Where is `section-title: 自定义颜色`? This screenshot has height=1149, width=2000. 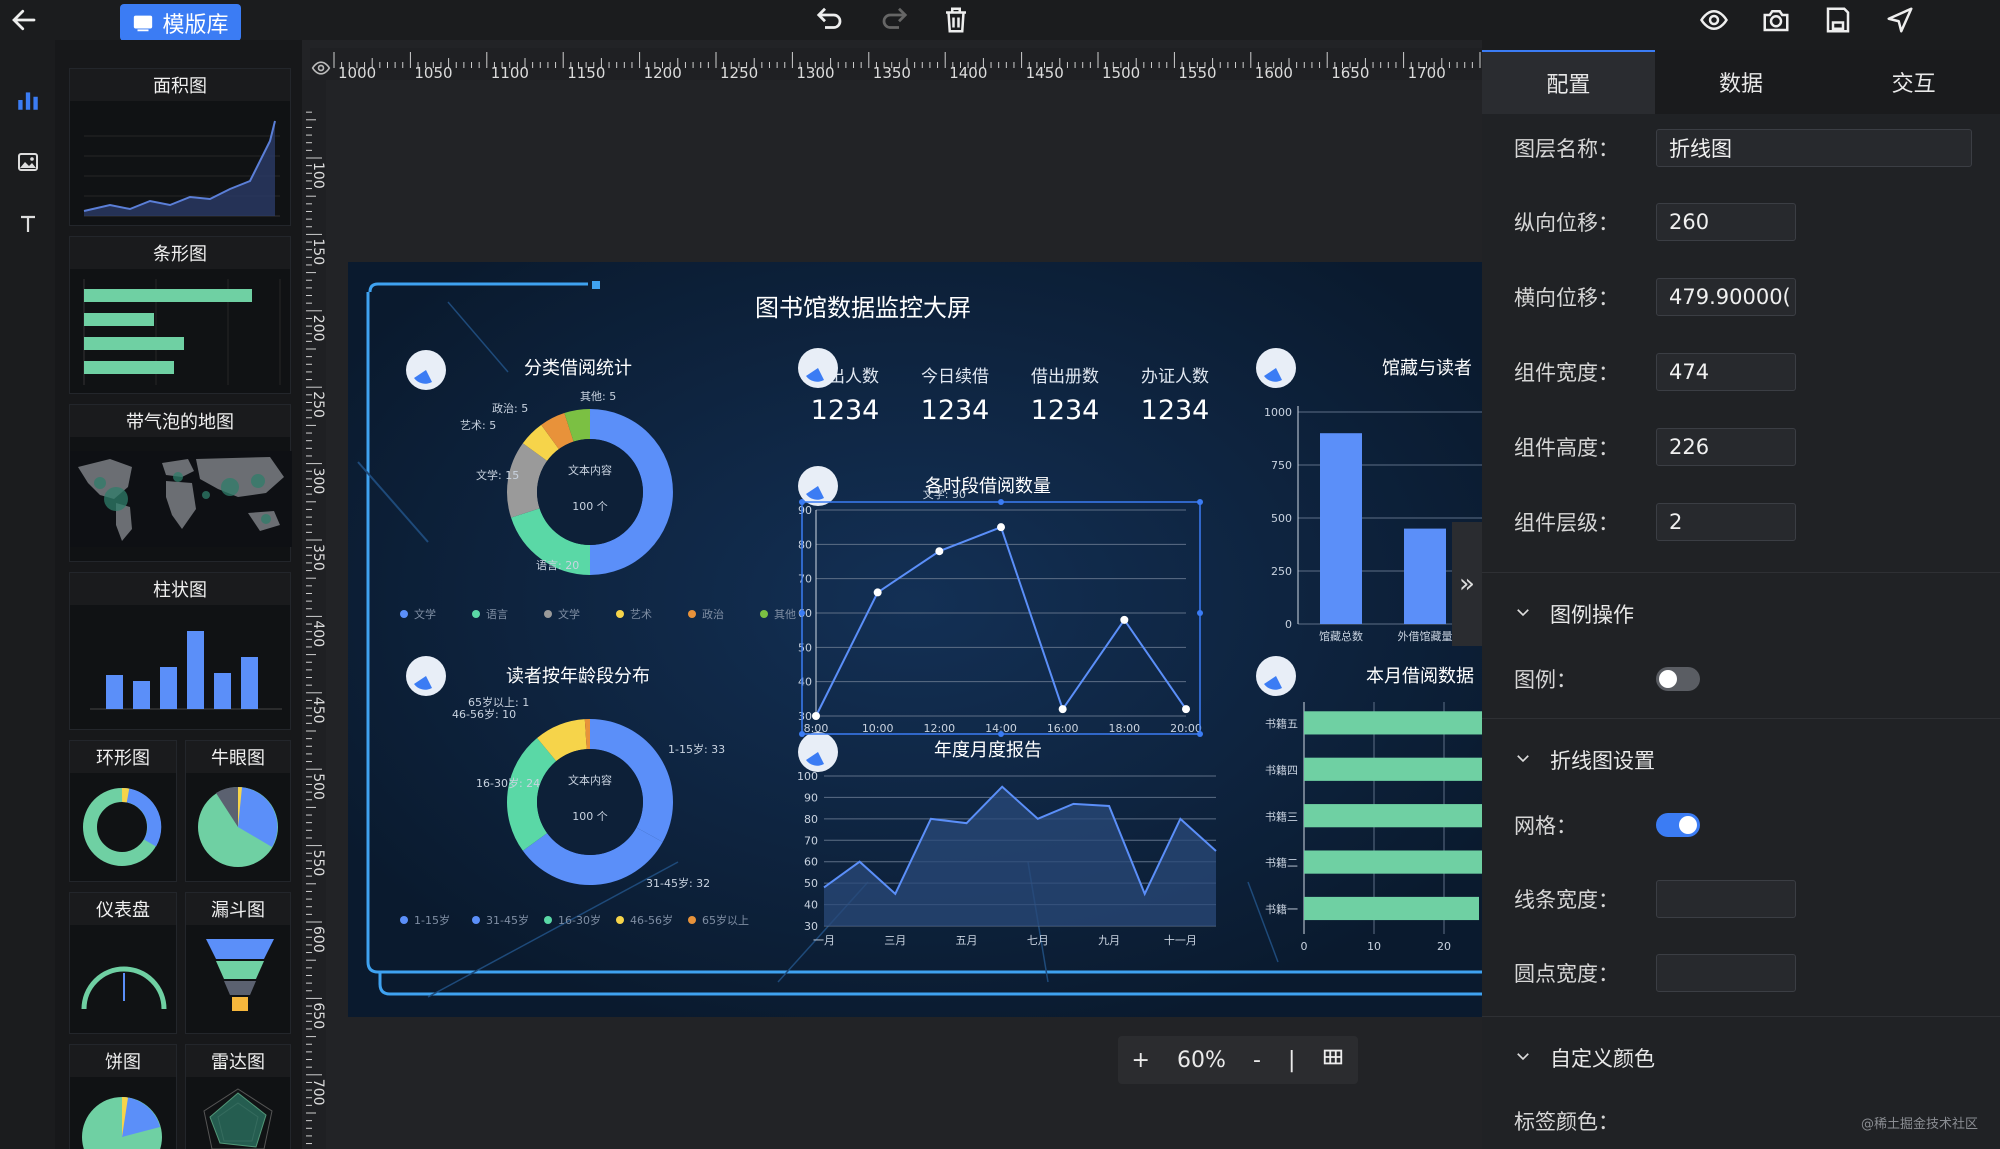
section-title: 自定义颜色 is located at coordinates (1602, 1059).